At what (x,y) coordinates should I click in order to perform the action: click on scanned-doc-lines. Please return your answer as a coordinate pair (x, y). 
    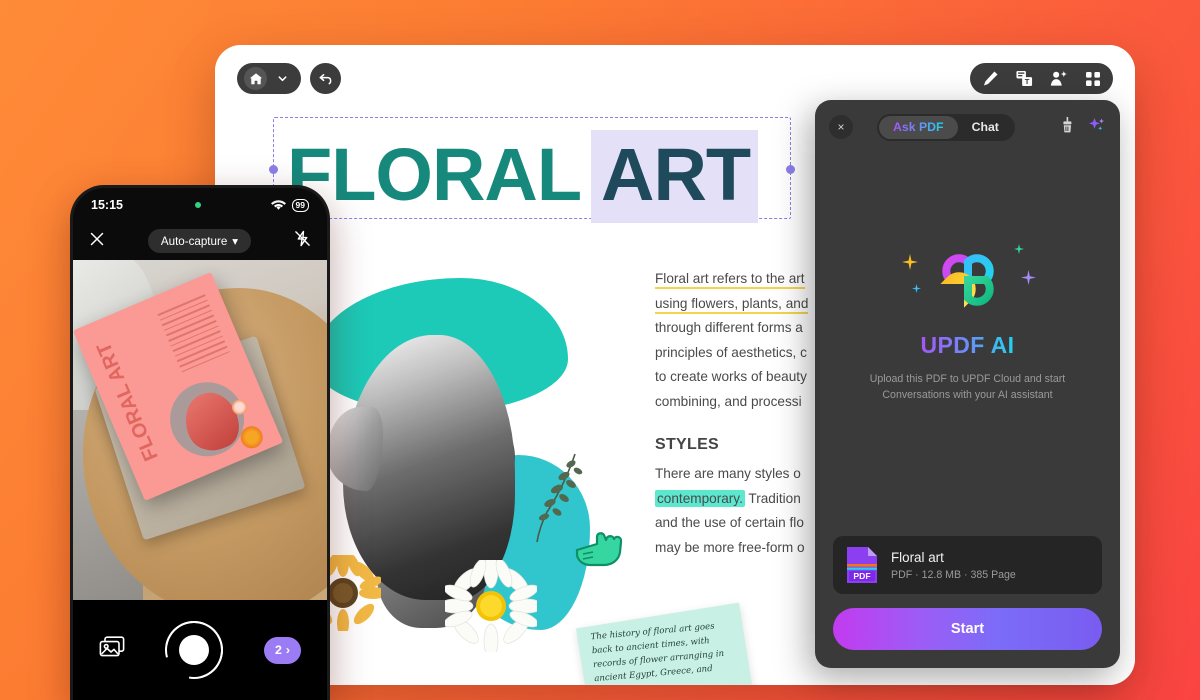
    Looking at the image, I should click on (194, 335).